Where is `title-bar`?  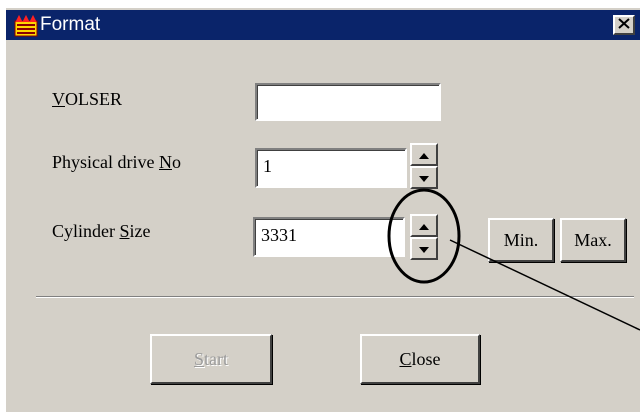 title-bar is located at coordinates (323, 25).